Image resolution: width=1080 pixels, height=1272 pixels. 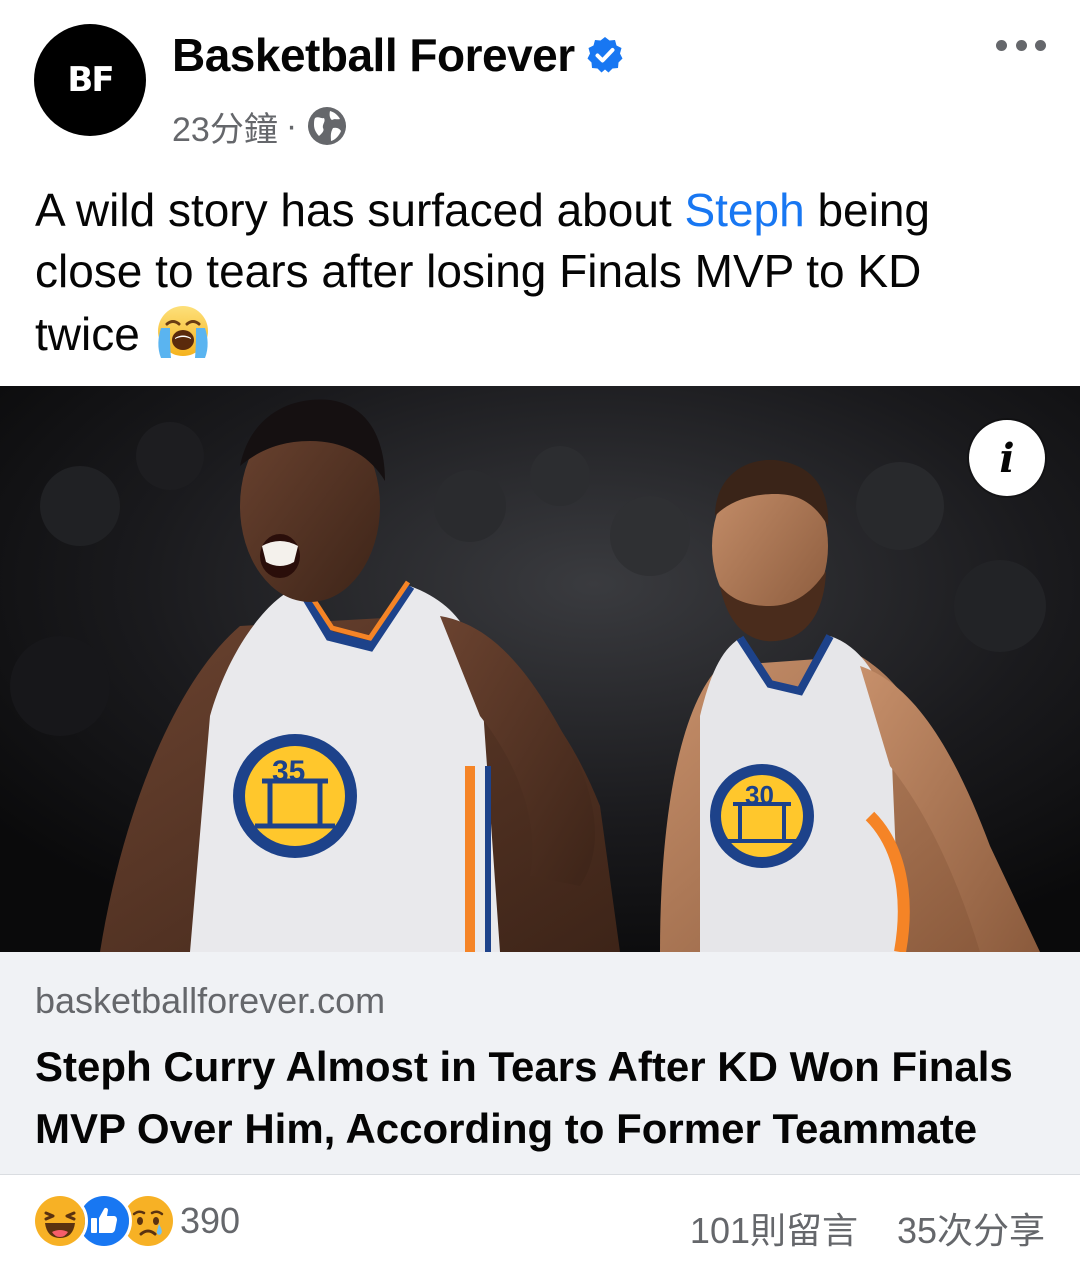 I want to click on more-options-icon, so click(x=1021, y=45).